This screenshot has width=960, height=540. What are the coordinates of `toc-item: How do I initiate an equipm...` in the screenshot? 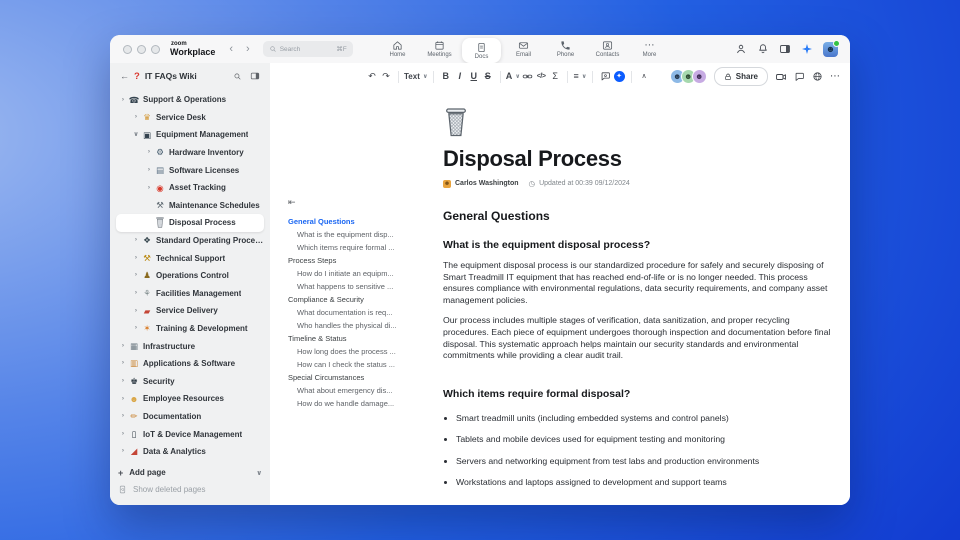 It's located at (357, 275).